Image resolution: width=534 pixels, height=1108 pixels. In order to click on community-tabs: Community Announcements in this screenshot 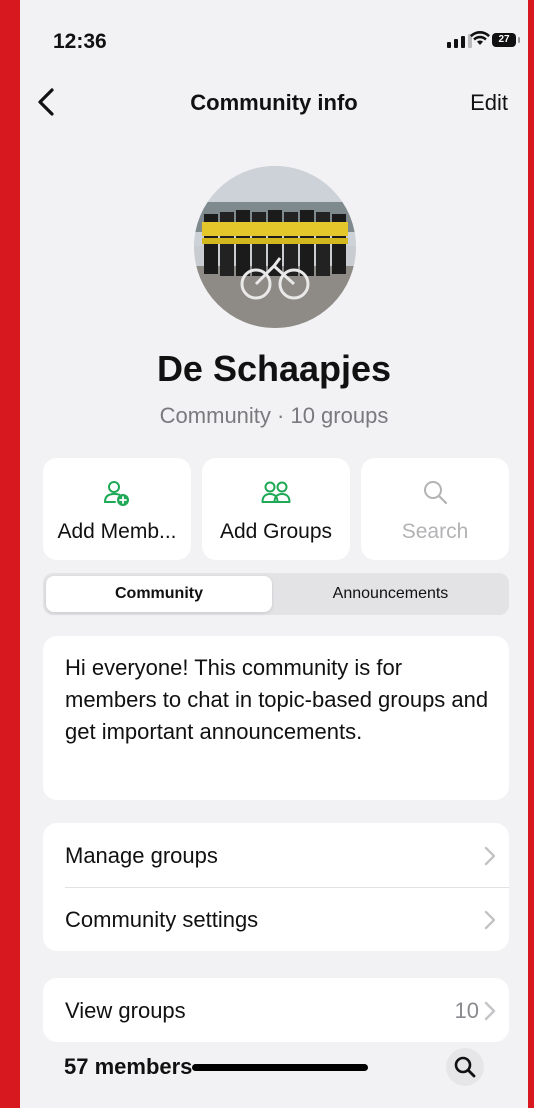, I will do `click(276, 594)`.